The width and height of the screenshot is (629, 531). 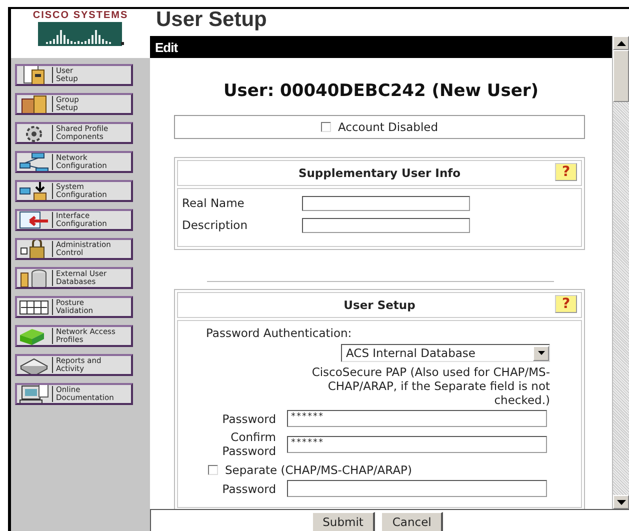 What do you see at coordinates (379, 173) in the screenshot?
I see `section-title: Supplementary User Info` at bounding box center [379, 173].